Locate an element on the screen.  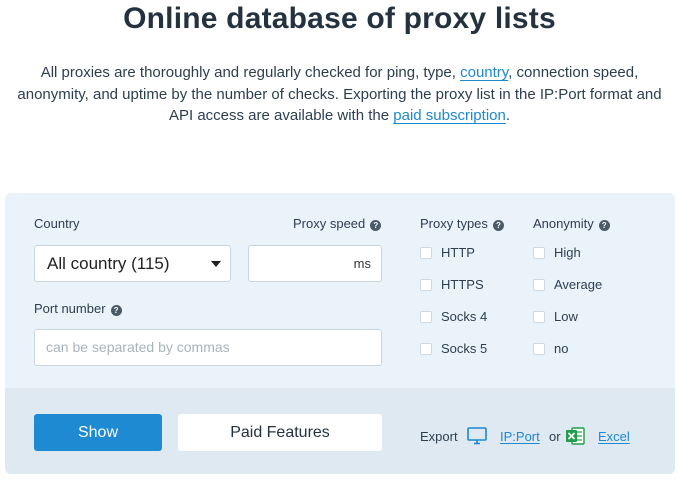
checkbox-label: Socks 4 is located at coordinates (464, 316).